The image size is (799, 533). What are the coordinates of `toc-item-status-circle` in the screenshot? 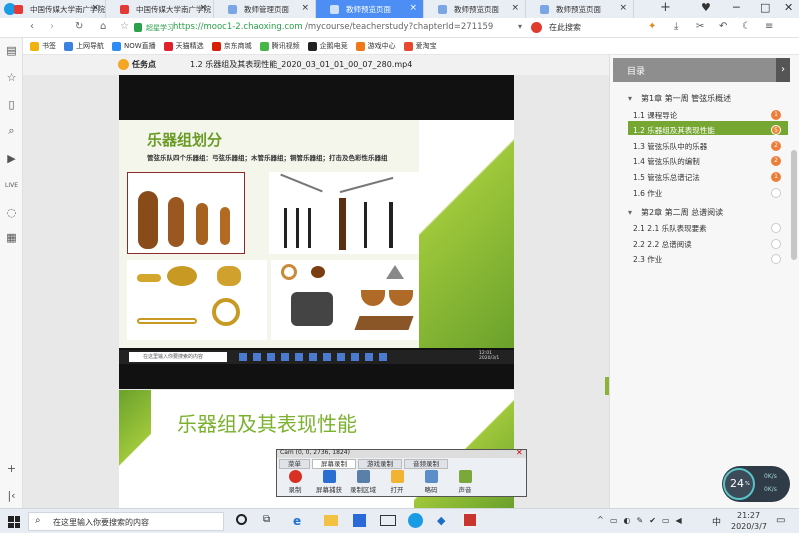 It's located at (776, 259).